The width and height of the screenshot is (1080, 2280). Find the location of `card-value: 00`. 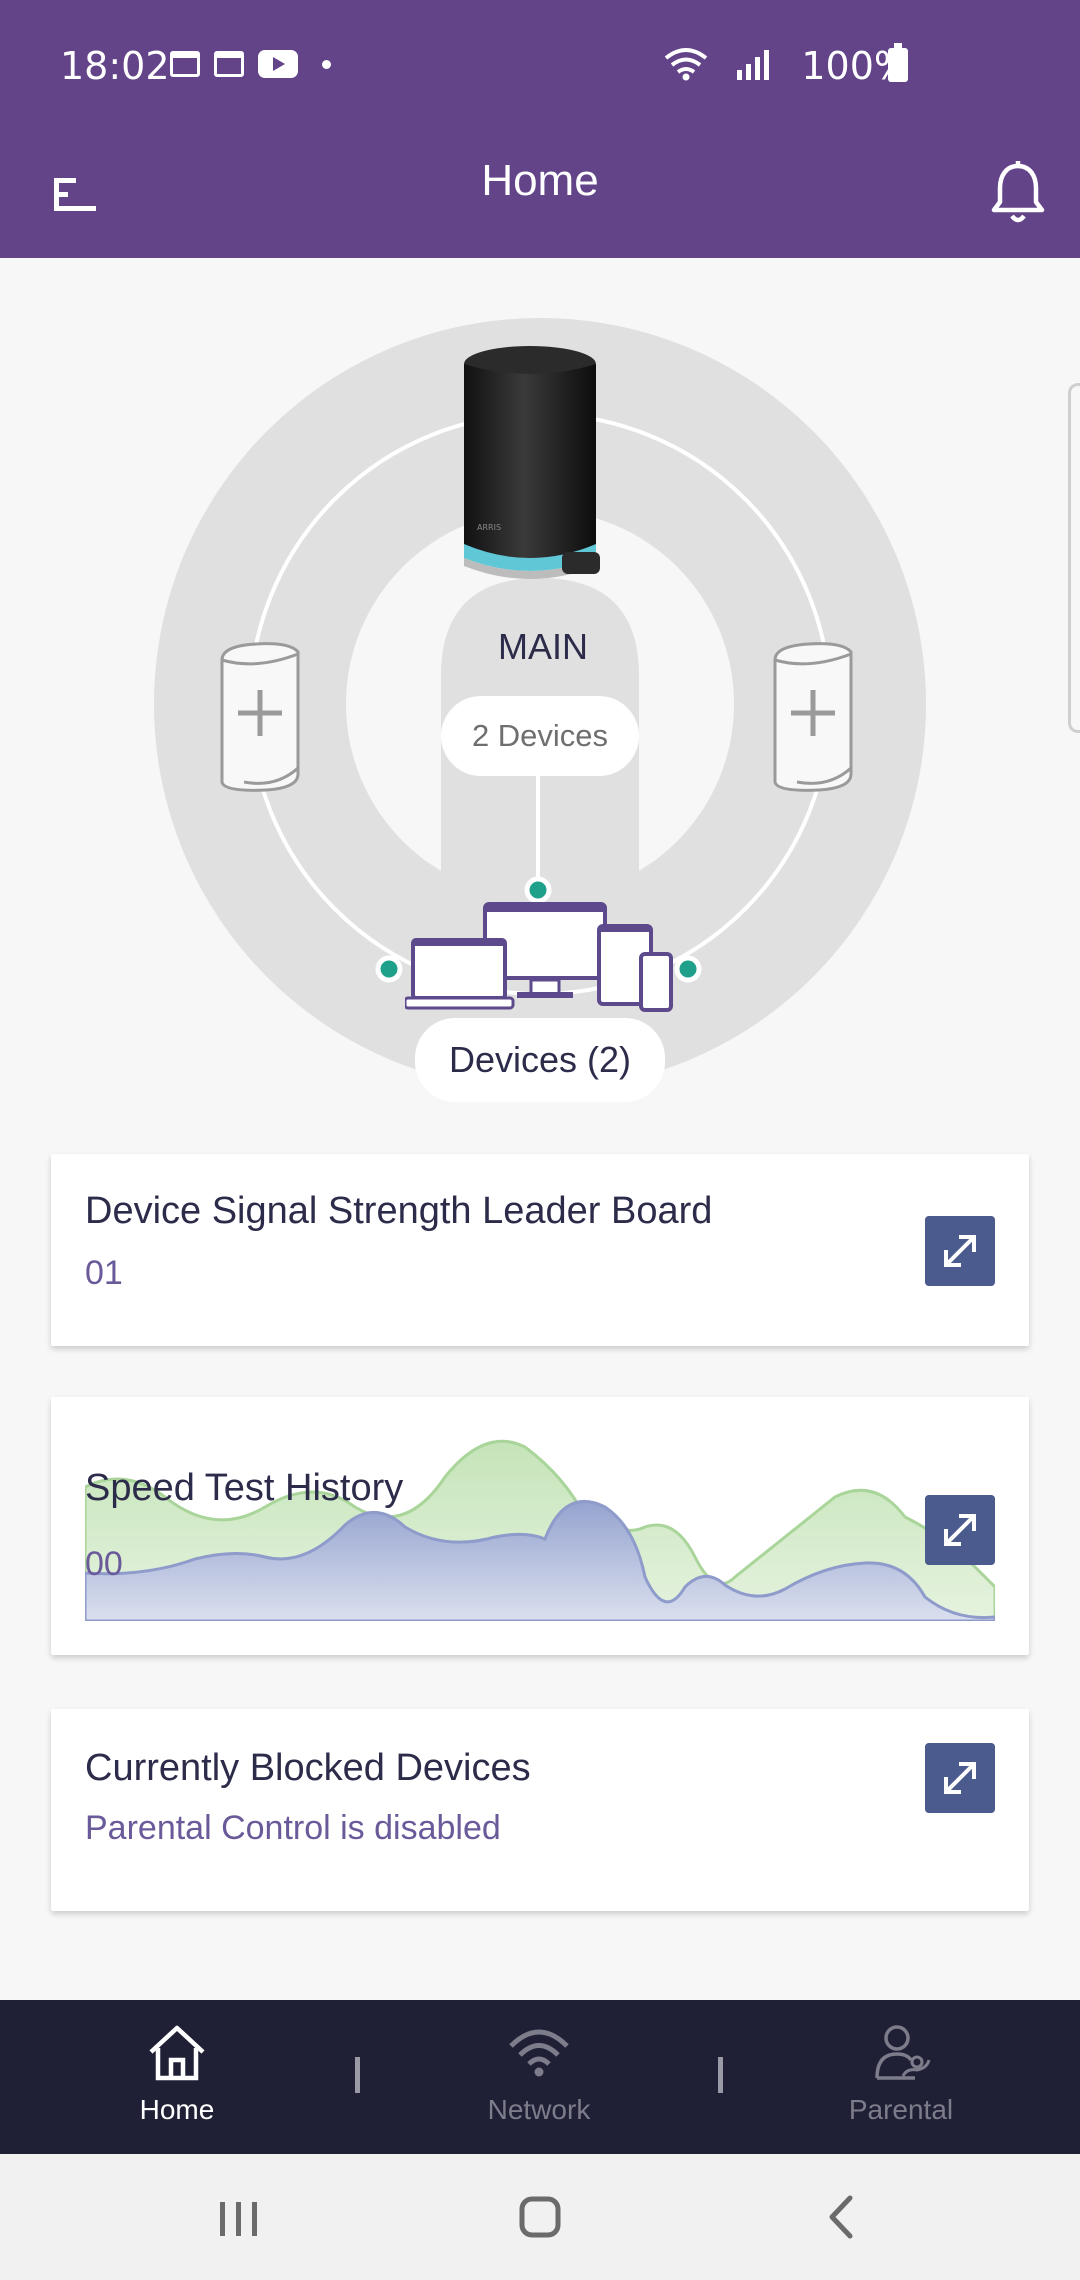

card-value: 00 is located at coordinates (104, 1564).